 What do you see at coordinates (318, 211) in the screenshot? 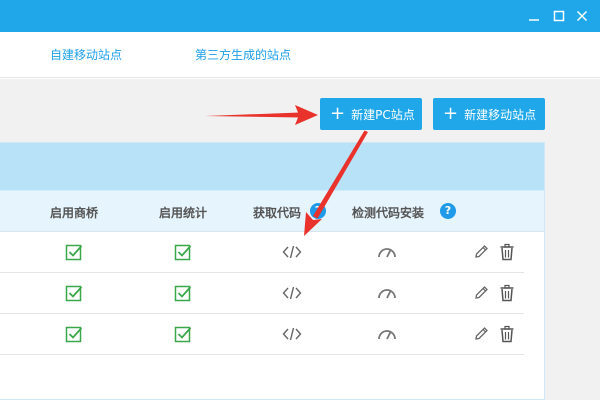
I see `get-code-help-icon: ?` at bounding box center [318, 211].